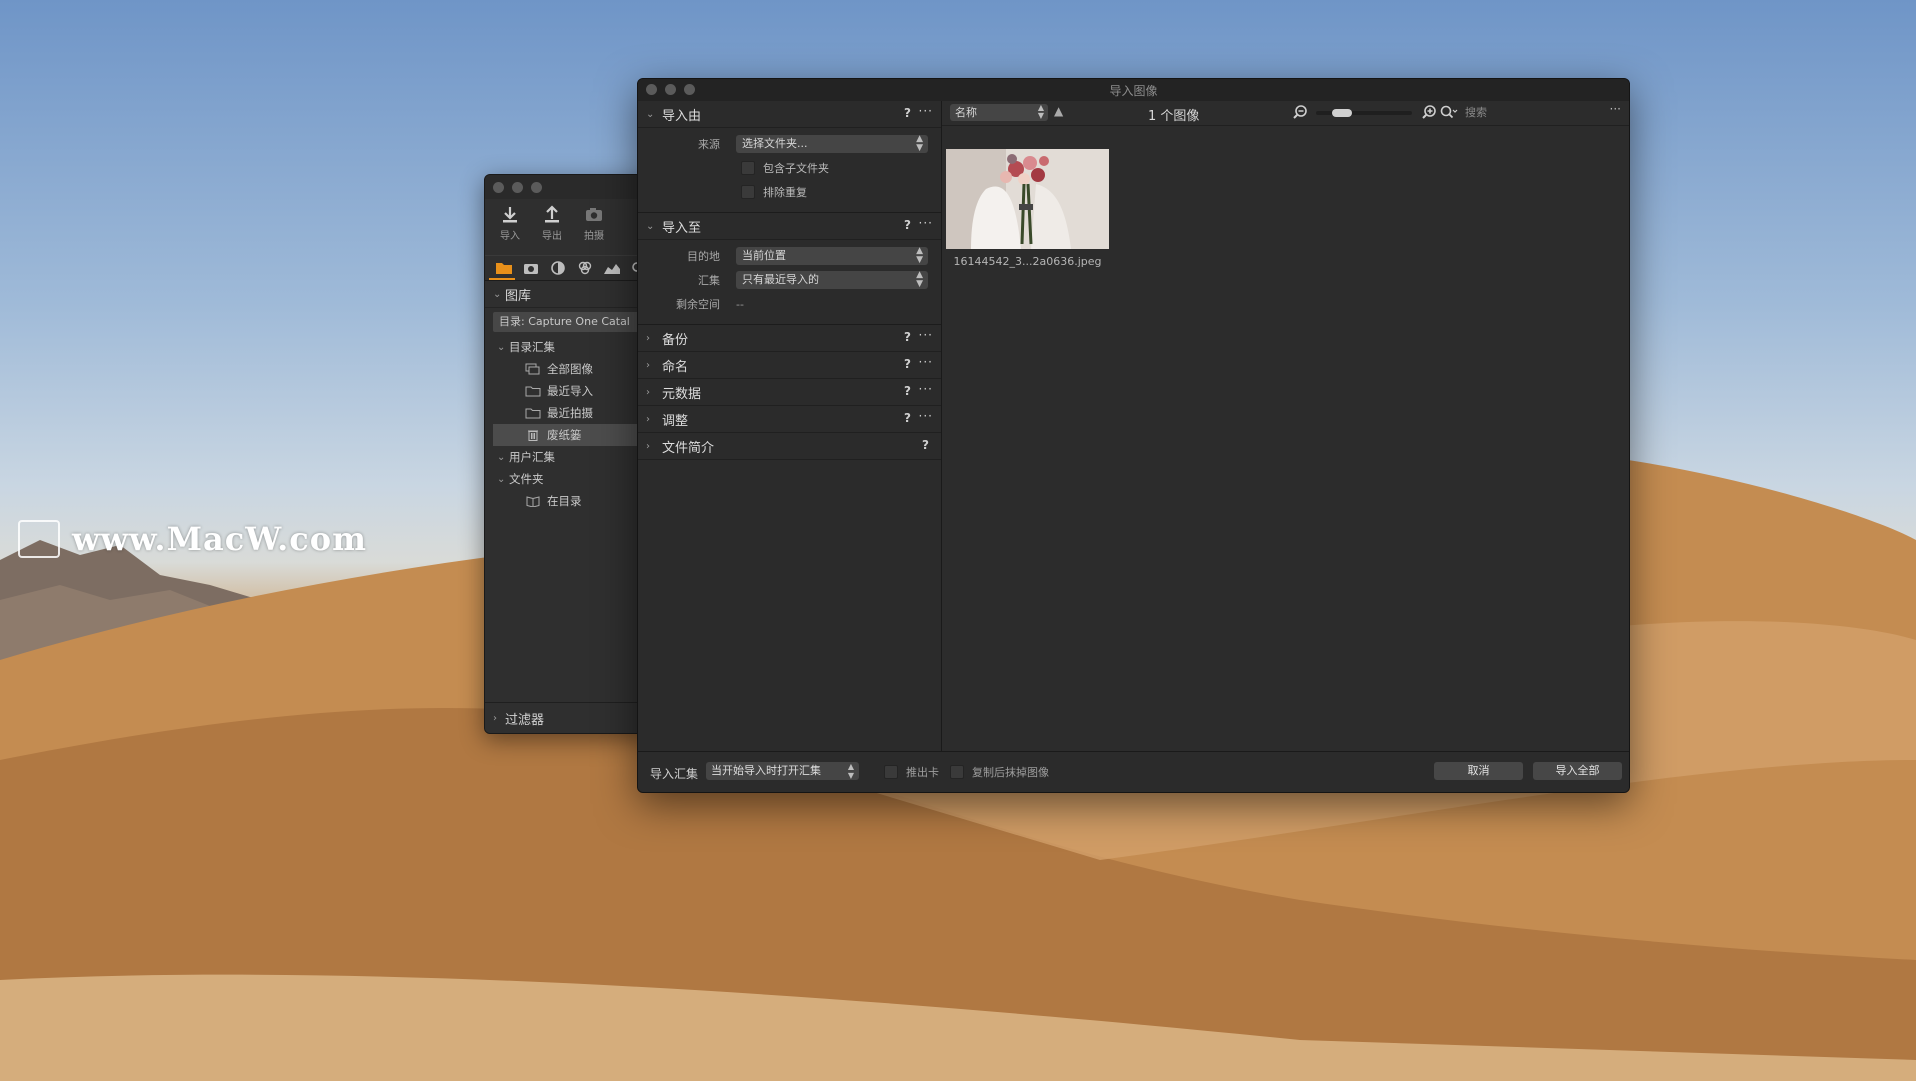 The height and width of the screenshot is (1081, 1916). Describe the element at coordinates (570, 413) in the screenshot. I see `collection-recent-captures: 最近拍摄` at that location.